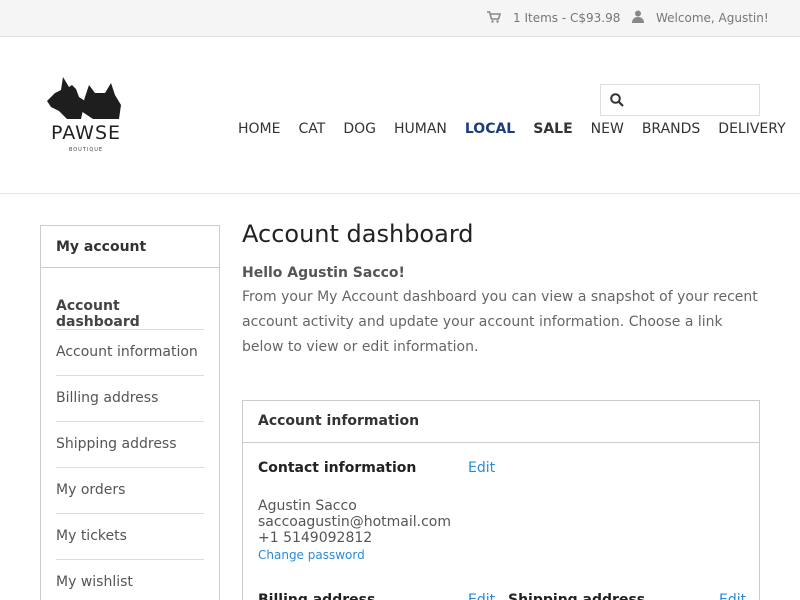 Image resolution: width=800 pixels, height=600 pixels. What do you see at coordinates (358, 234) in the screenshot?
I see `page-title: Account dashboard` at bounding box center [358, 234].